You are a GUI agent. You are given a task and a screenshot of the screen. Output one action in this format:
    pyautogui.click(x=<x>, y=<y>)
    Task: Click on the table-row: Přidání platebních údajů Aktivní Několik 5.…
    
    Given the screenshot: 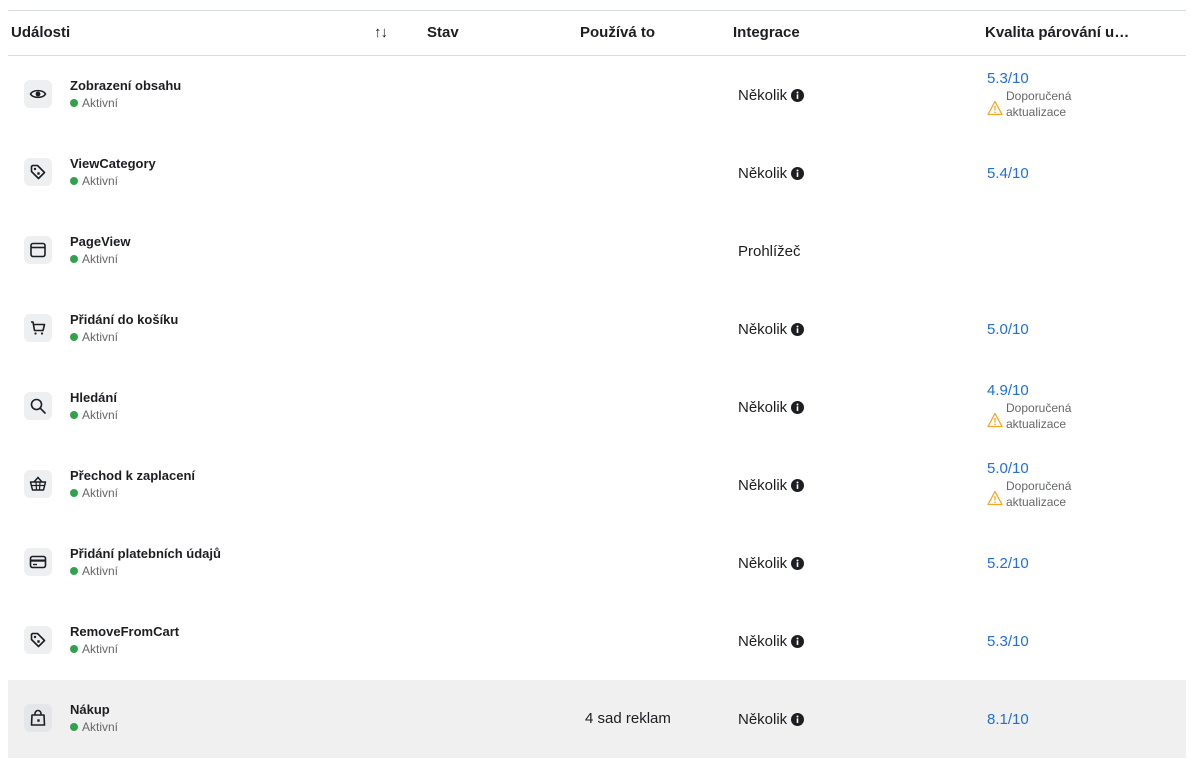 What is the action you would take?
    pyautogui.click(x=597, y=563)
    